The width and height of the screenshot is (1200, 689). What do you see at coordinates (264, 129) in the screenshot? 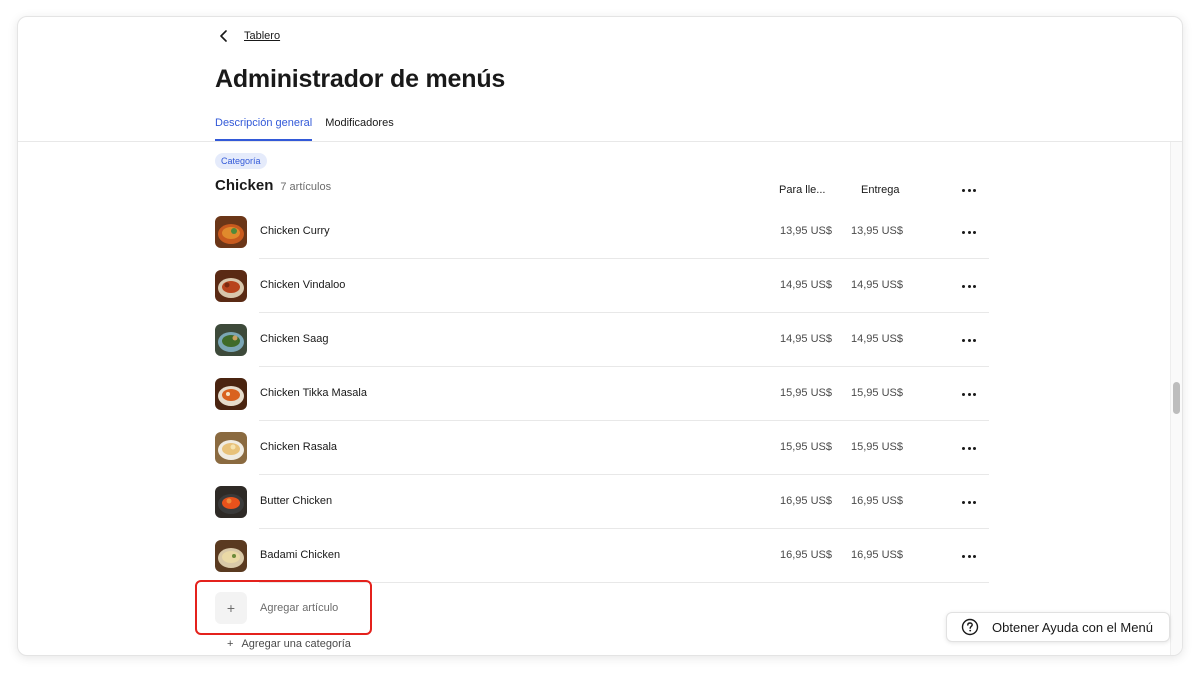
I see `tab-overview: Descripción general` at bounding box center [264, 129].